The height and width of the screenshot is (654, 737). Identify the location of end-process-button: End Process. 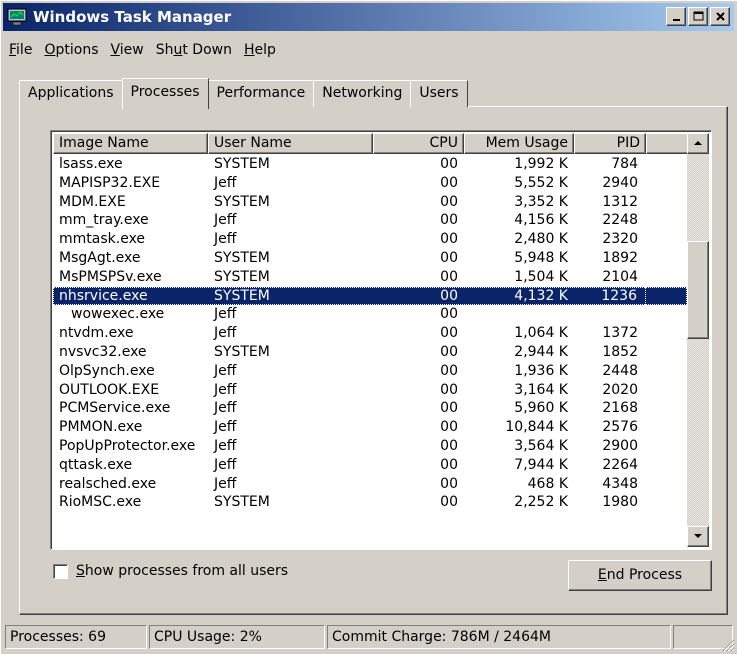
(640, 575).